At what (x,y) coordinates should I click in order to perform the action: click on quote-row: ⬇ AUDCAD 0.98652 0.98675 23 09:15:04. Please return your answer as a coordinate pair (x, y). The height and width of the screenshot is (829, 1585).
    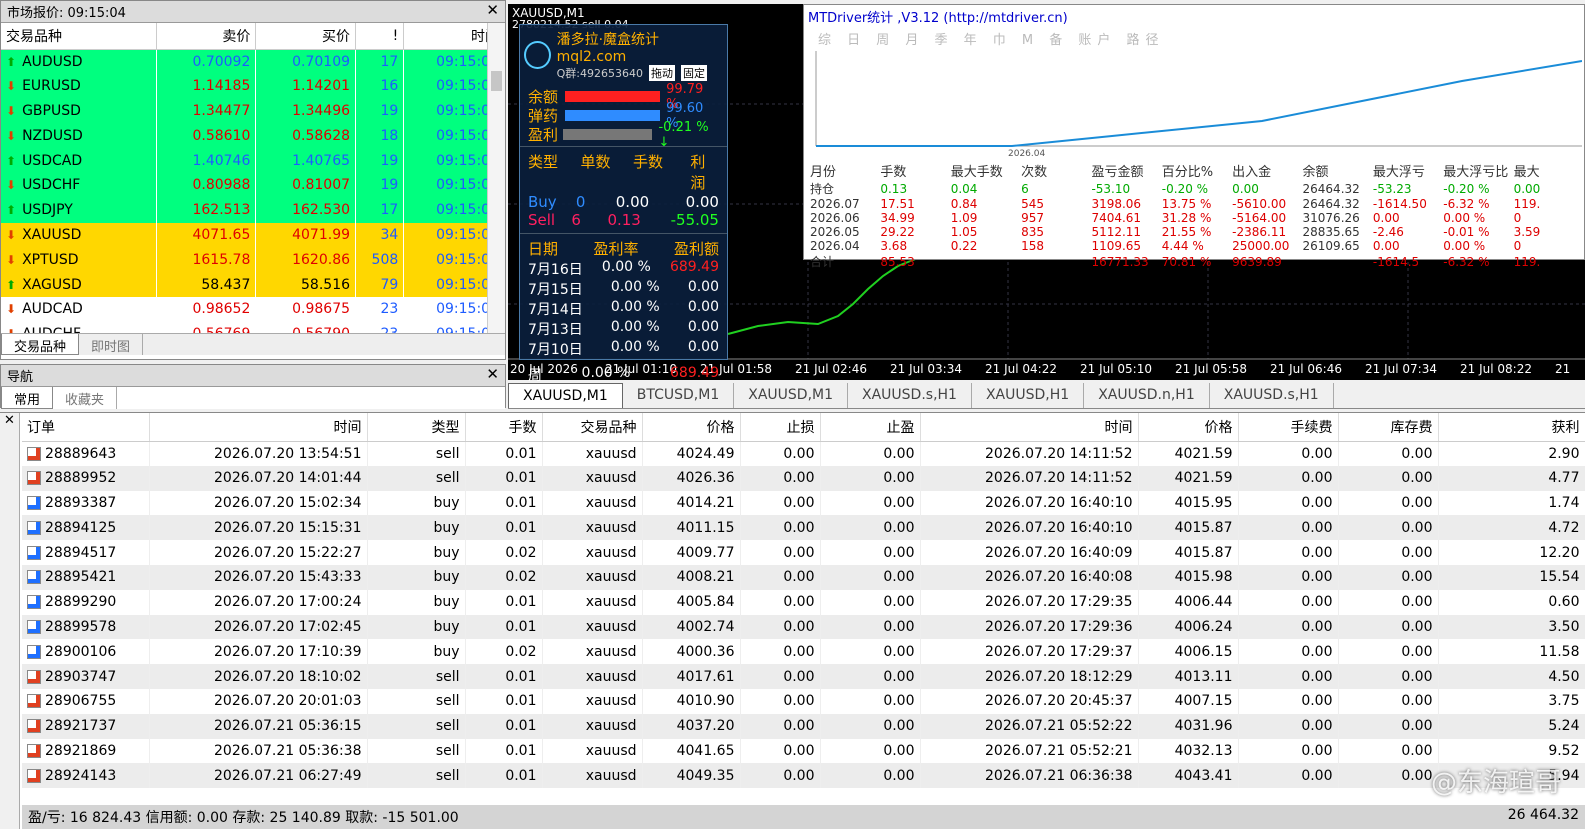
    Looking at the image, I should click on (253, 309).